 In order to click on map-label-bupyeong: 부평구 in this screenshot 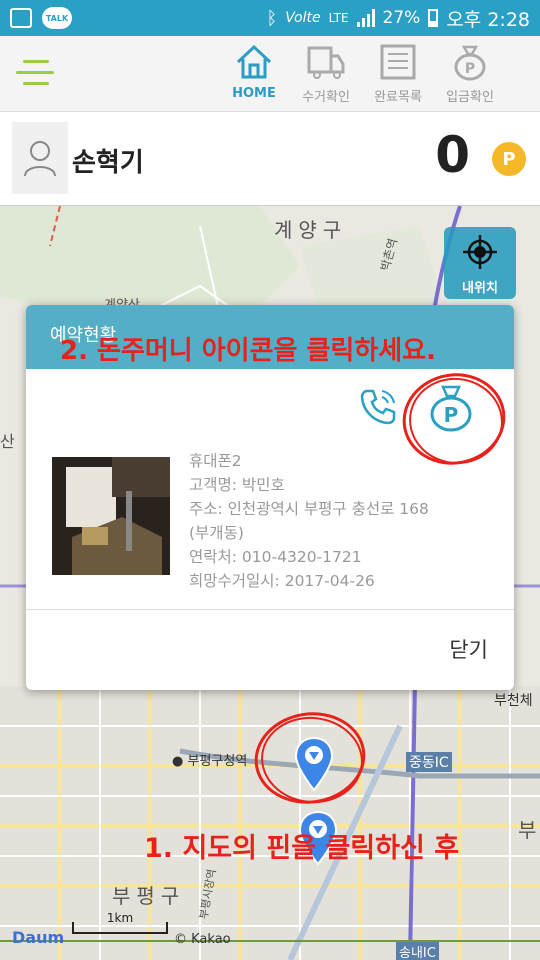, I will do `click(149, 896)`.